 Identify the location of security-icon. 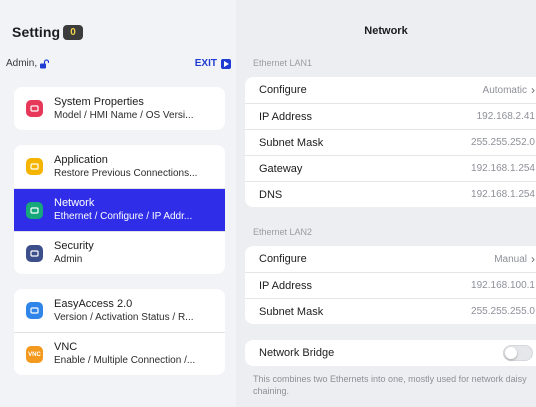
(34, 253).